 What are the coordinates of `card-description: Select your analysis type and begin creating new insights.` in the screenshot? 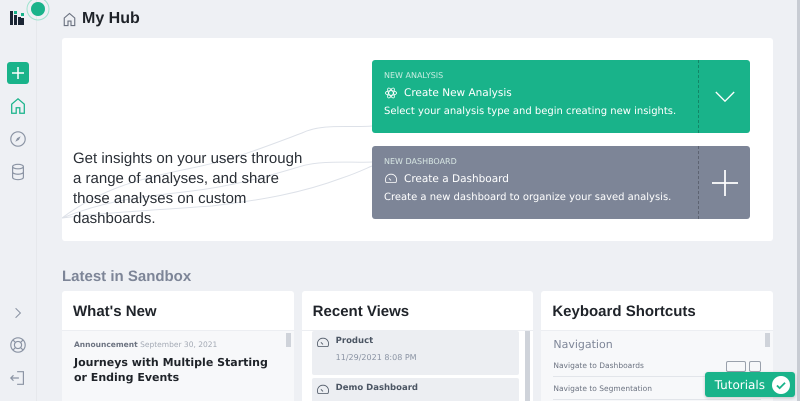 It's located at (531, 111).